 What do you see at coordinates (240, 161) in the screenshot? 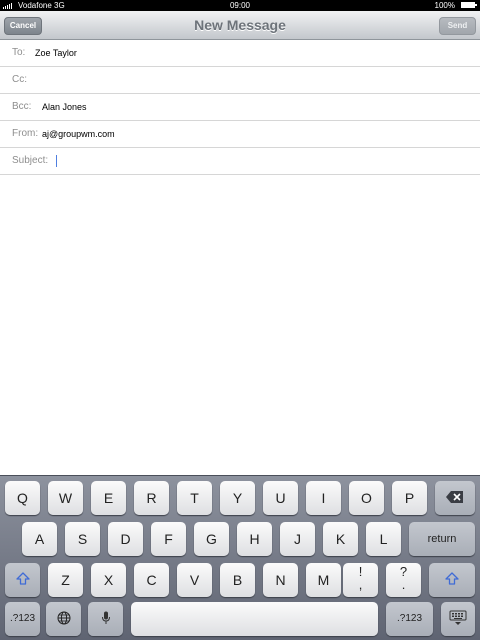
I see `subject-field: Subject:` at bounding box center [240, 161].